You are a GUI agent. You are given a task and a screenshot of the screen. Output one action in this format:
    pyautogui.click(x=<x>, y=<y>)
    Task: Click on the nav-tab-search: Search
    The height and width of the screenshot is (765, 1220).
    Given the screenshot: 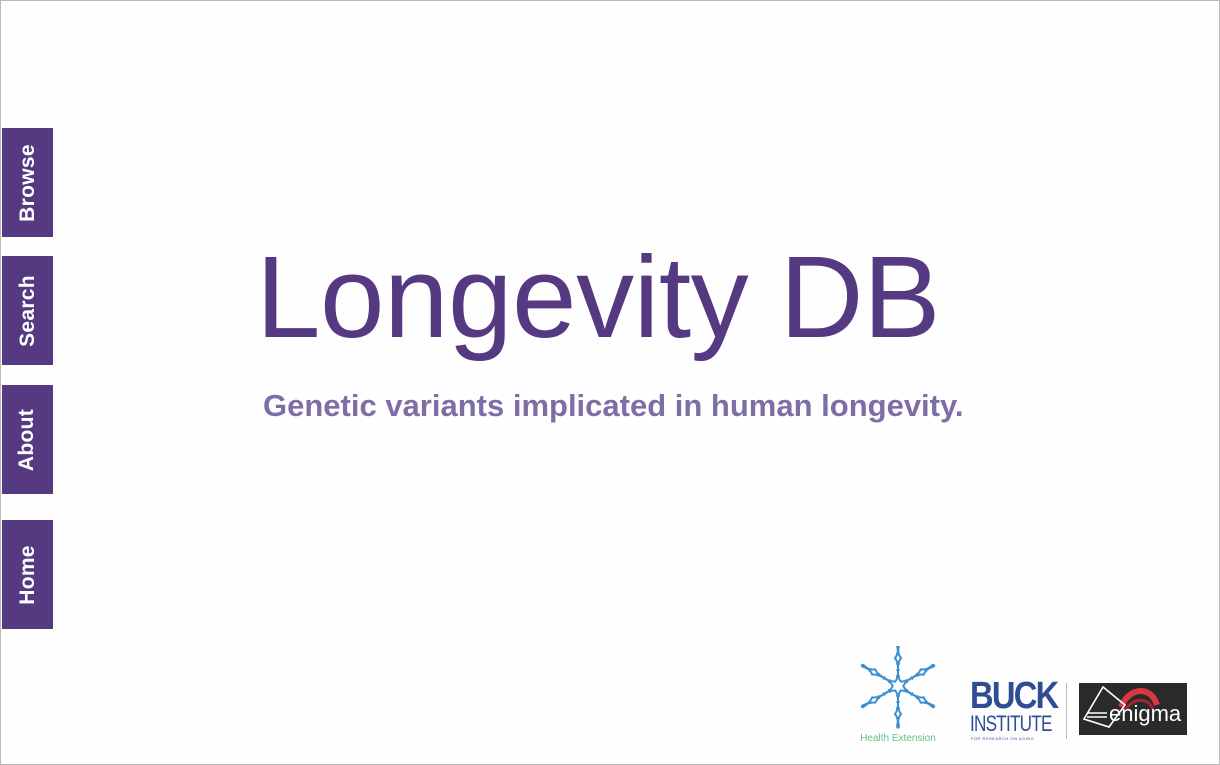 What is the action you would take?
    pyautogui.click(x=27, y=310)
    